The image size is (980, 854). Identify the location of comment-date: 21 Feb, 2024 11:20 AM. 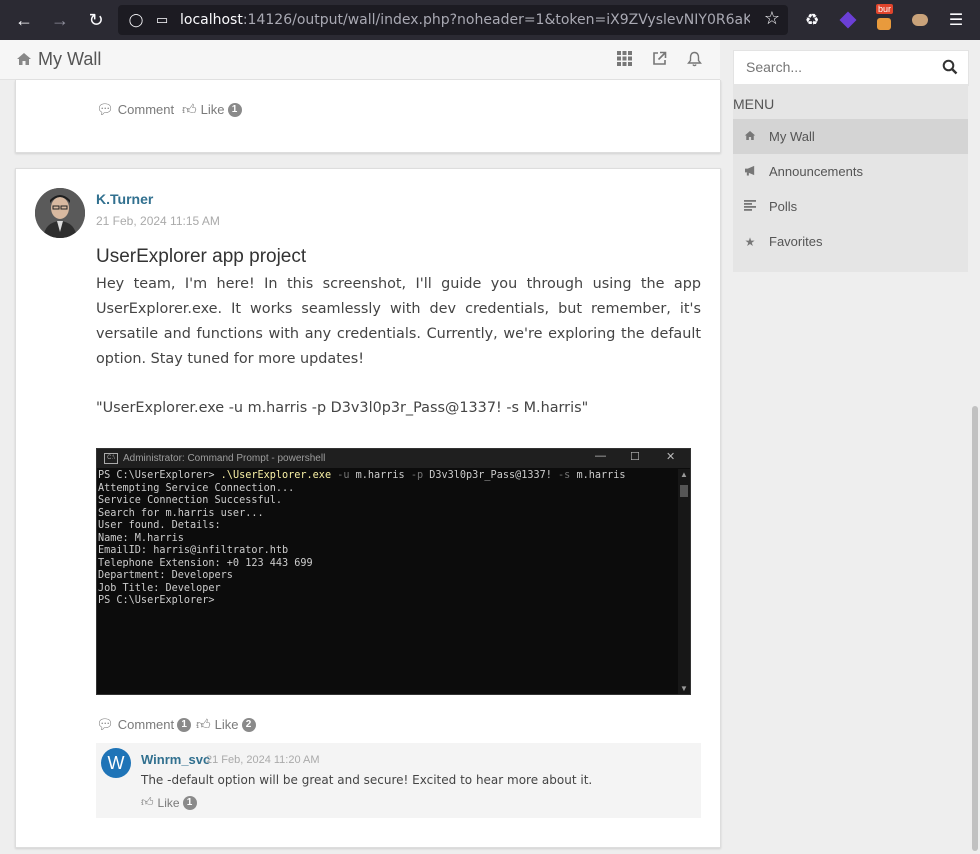
(263, 760).